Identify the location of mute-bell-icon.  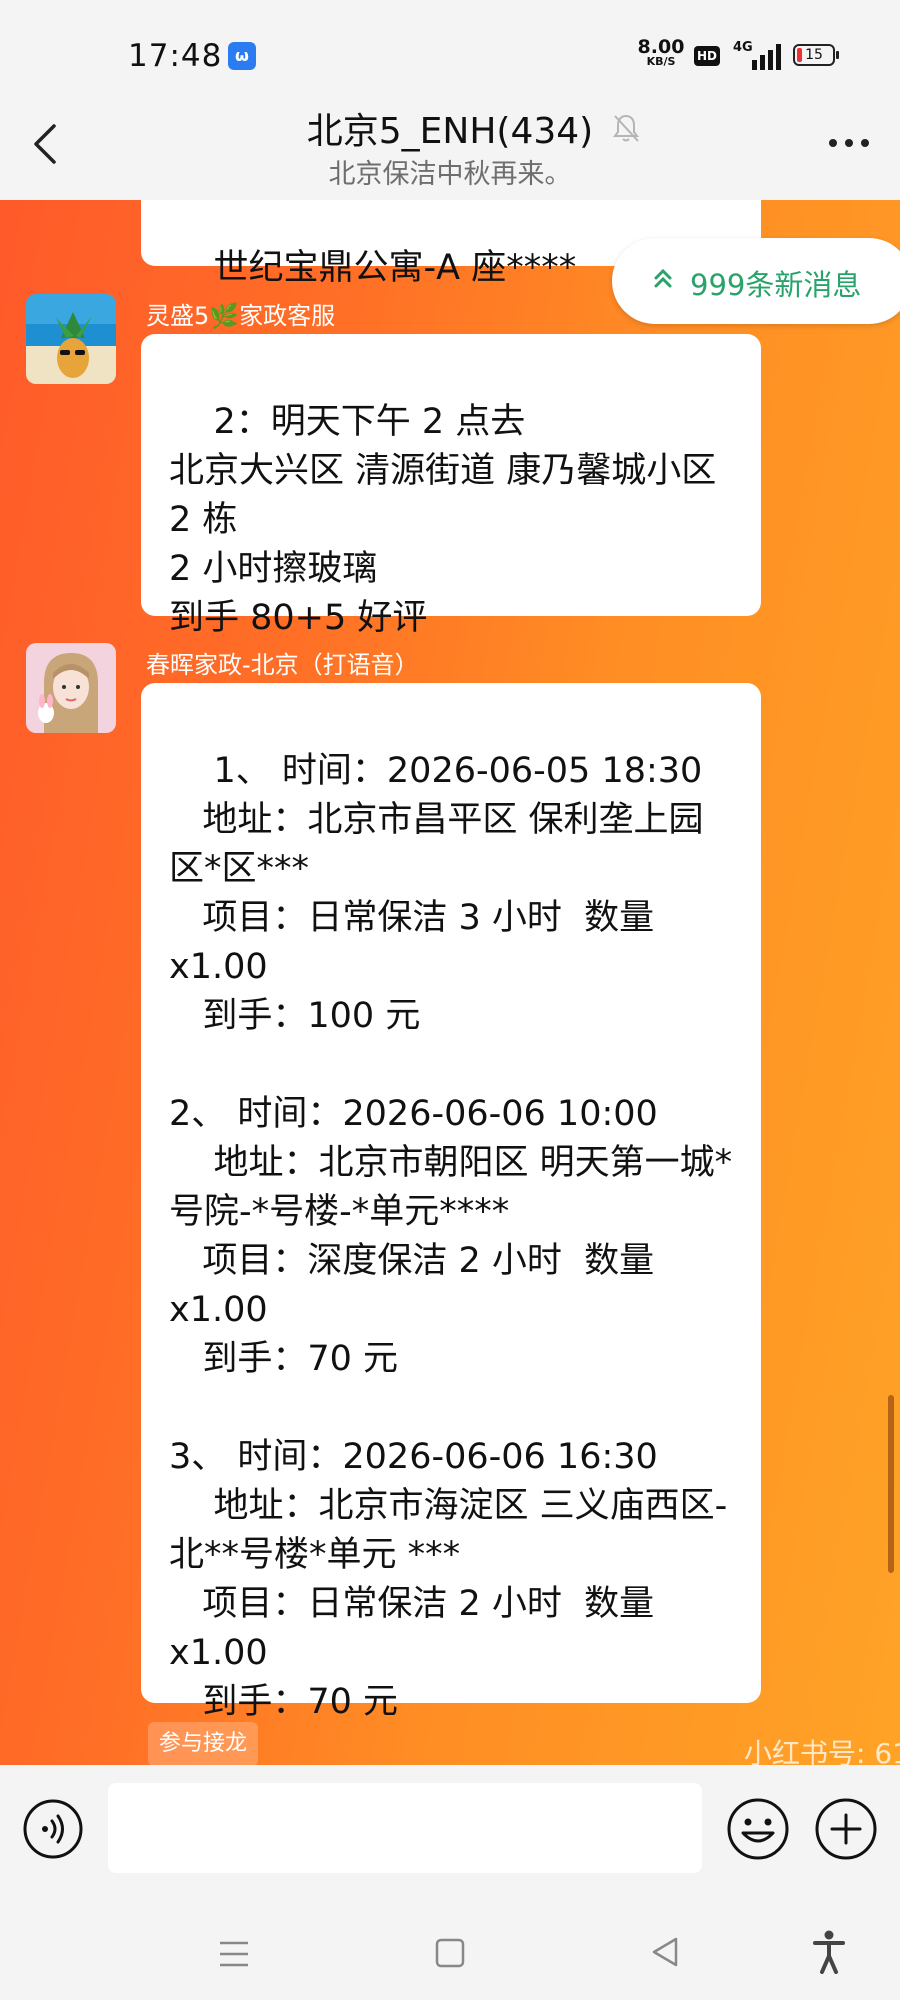
(626, 128).